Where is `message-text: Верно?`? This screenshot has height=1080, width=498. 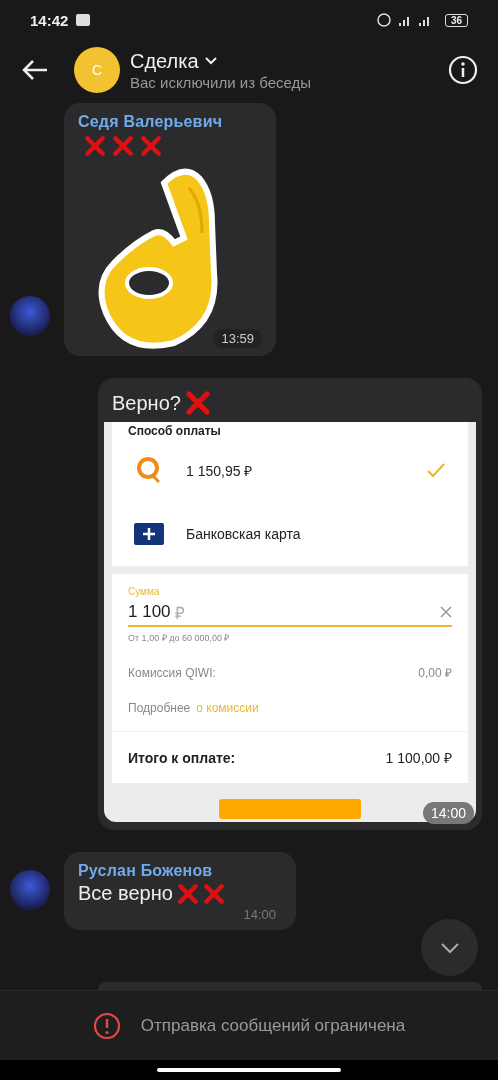 message-text: Верно? is located at coordinates (146, 403).